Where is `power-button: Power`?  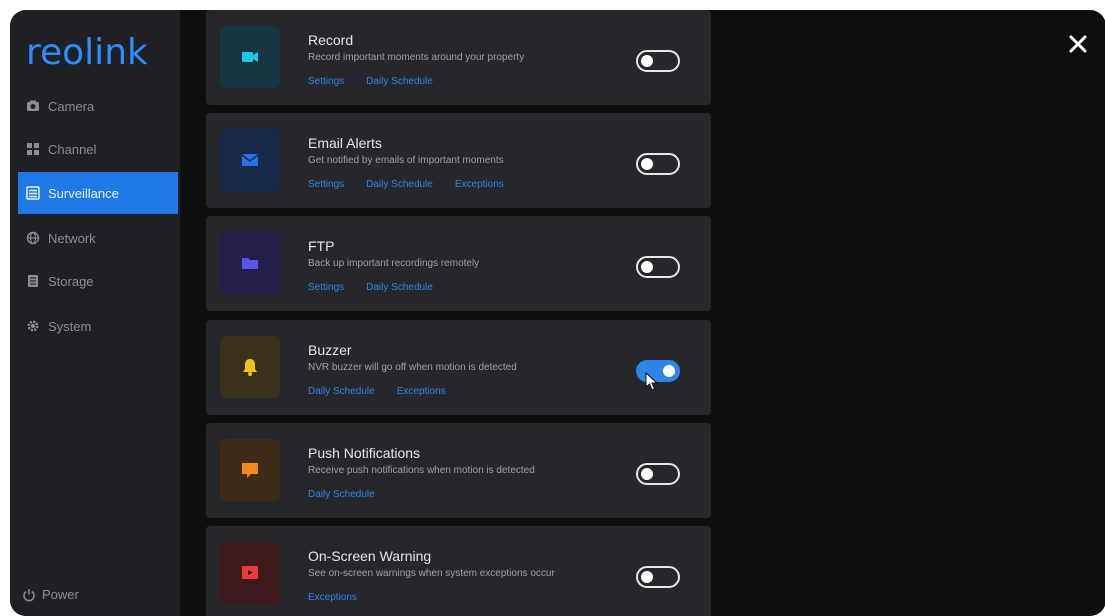 power-button: Power is located at coordinates (50, 594).